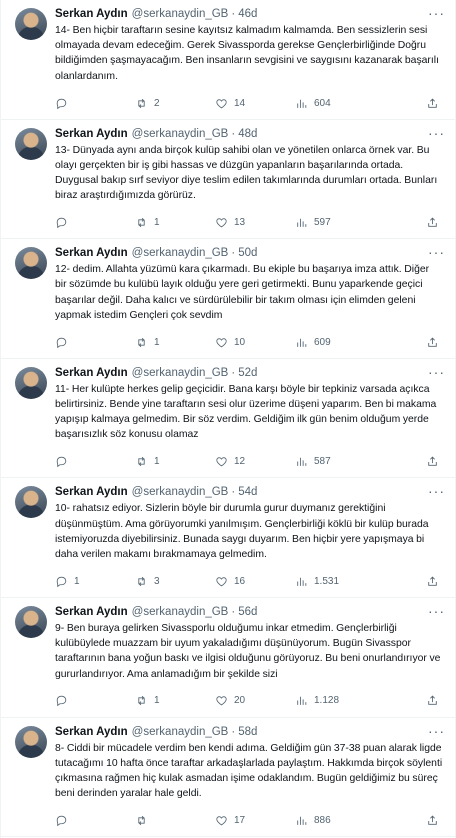  What do you see at coordinates (247, 612) in the screenshot?
I see `tweet-time: 56d` at bounding box center [247, 612].